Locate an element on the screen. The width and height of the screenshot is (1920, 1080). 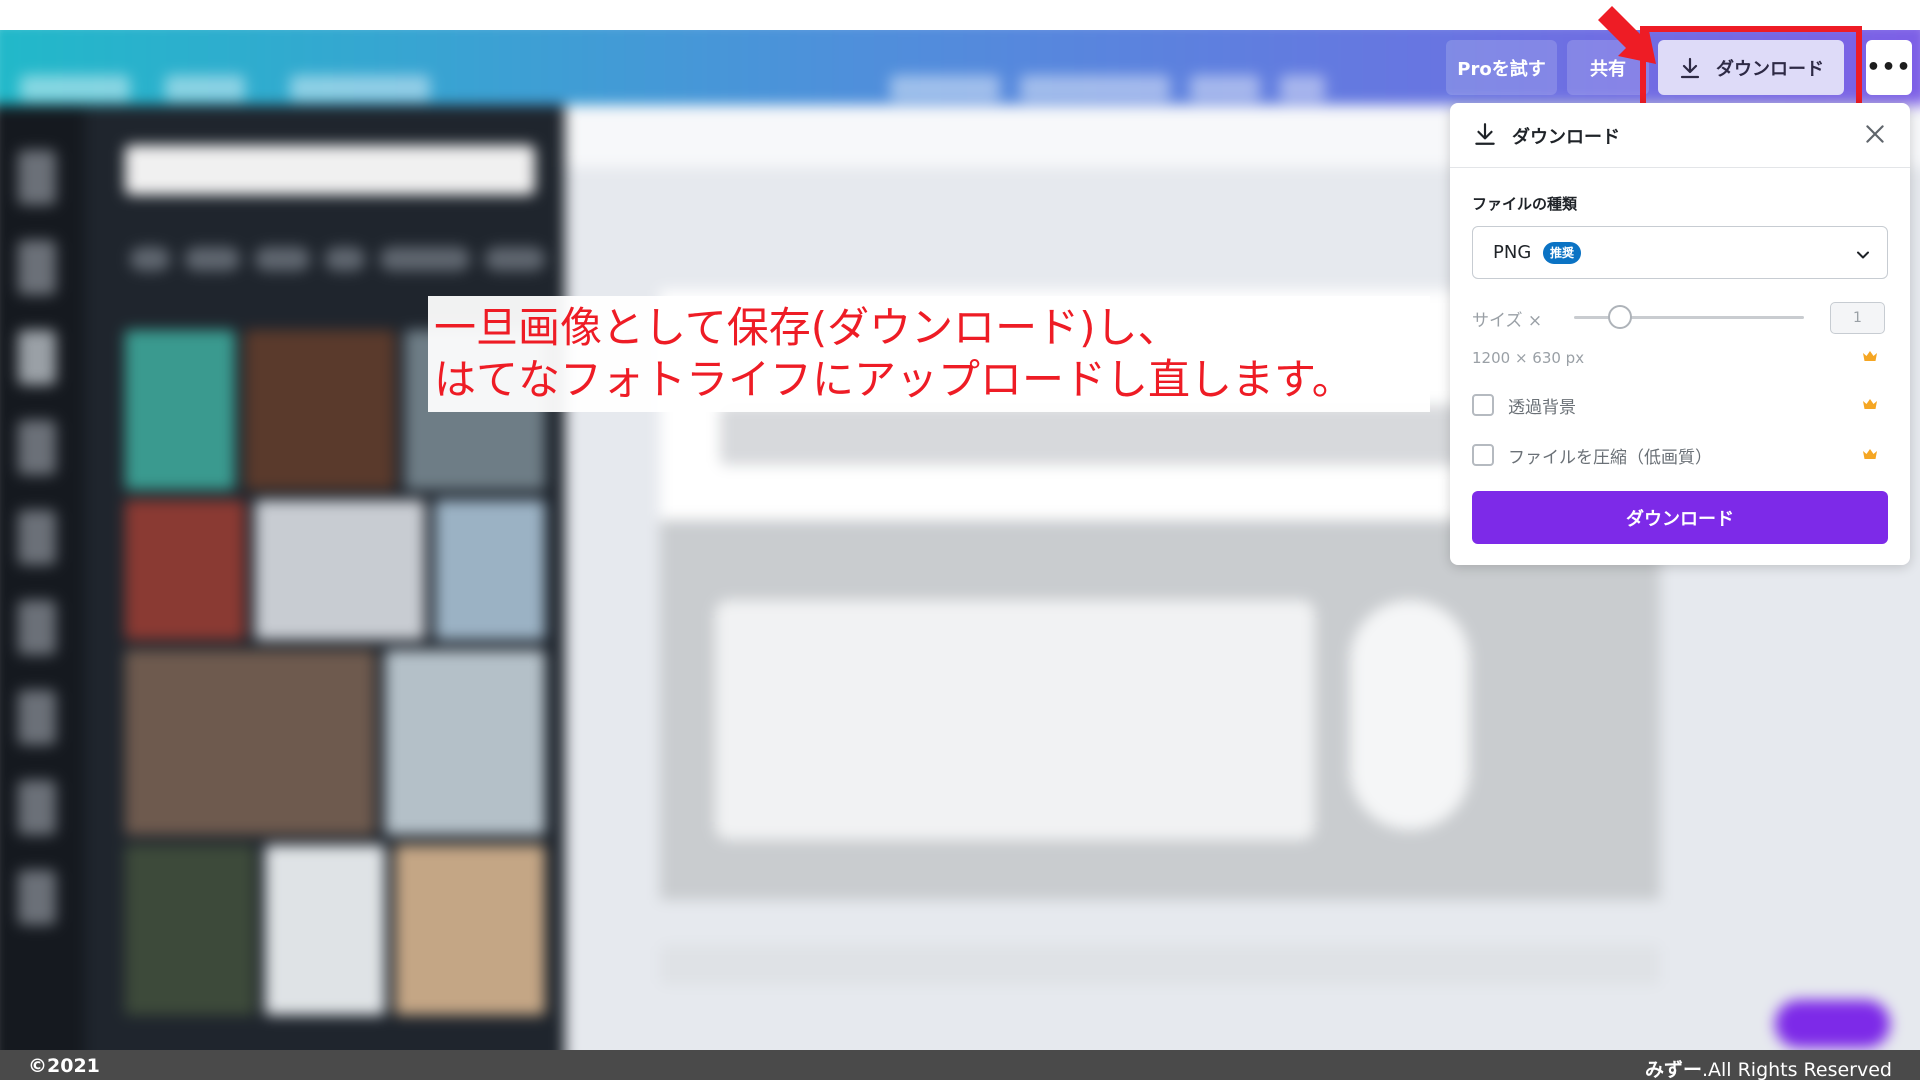
compress-file-option: ファイルを圧縮（低画質） is located at coordinates (1592, 455).